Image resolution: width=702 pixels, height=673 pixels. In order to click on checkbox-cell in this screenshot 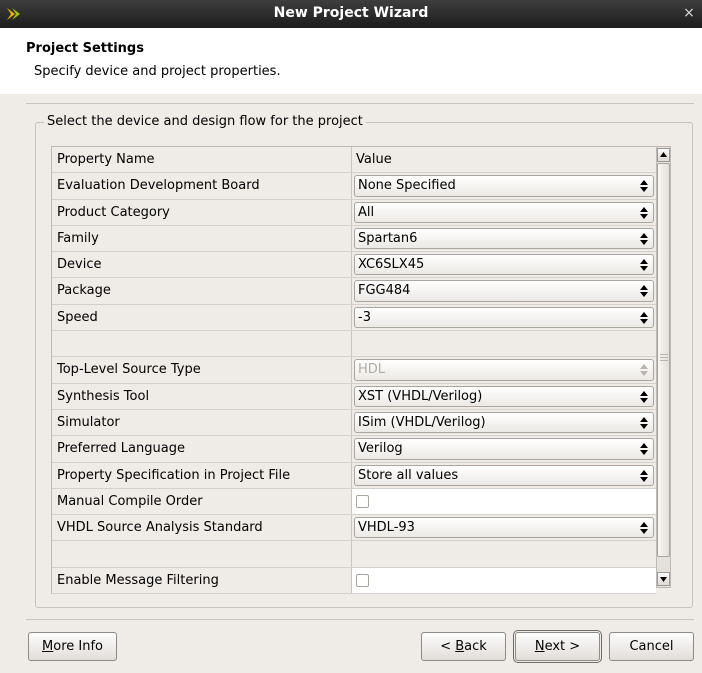, I will do `click(504, 580)`.